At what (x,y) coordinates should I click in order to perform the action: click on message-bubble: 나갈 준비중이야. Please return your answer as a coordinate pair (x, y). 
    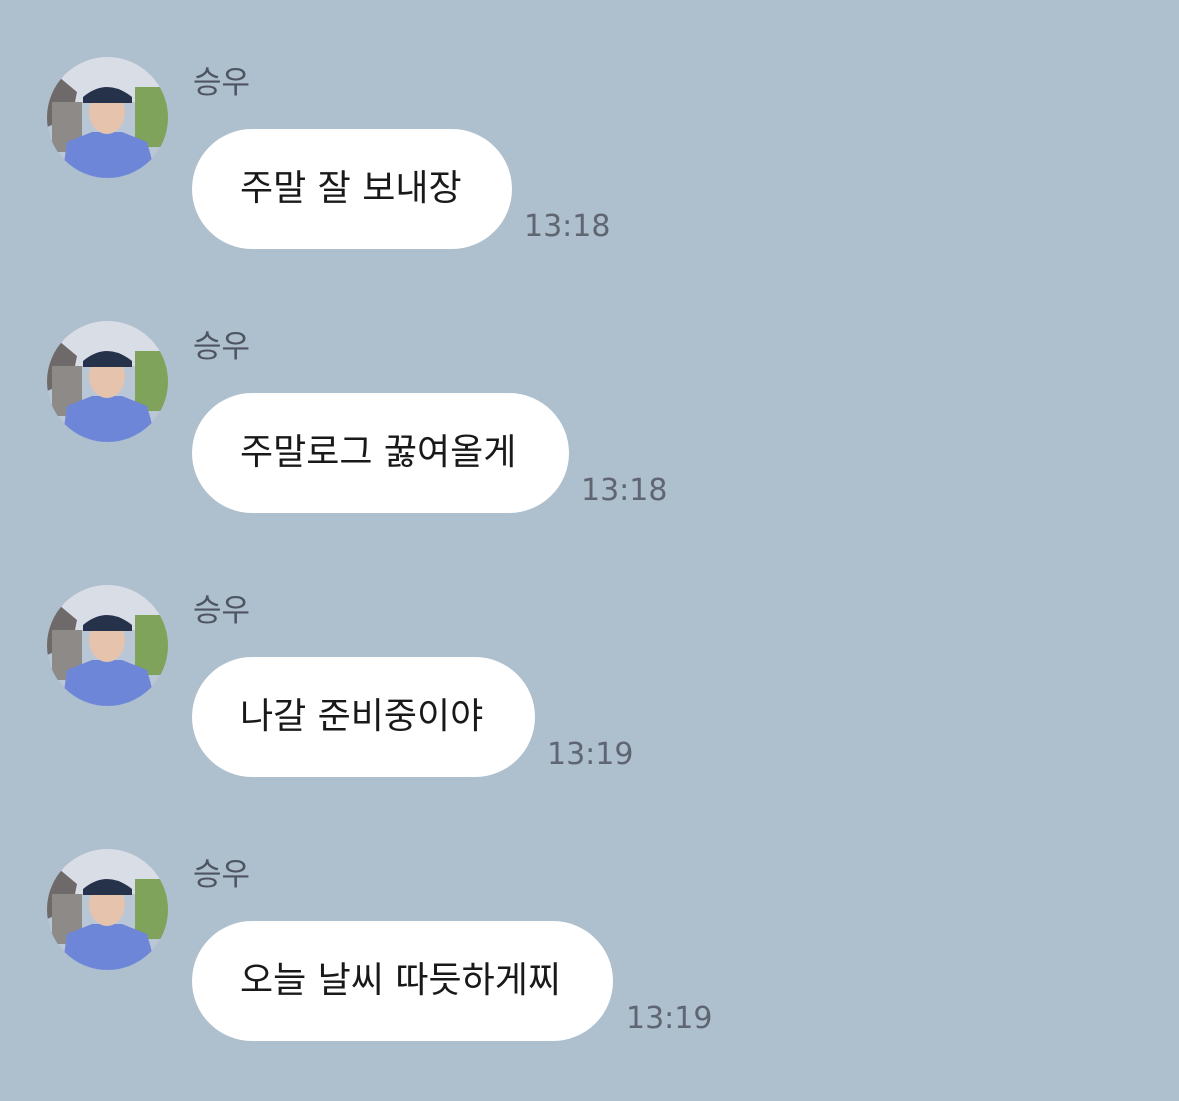
    Looking at the image, I should click on (363, 717).